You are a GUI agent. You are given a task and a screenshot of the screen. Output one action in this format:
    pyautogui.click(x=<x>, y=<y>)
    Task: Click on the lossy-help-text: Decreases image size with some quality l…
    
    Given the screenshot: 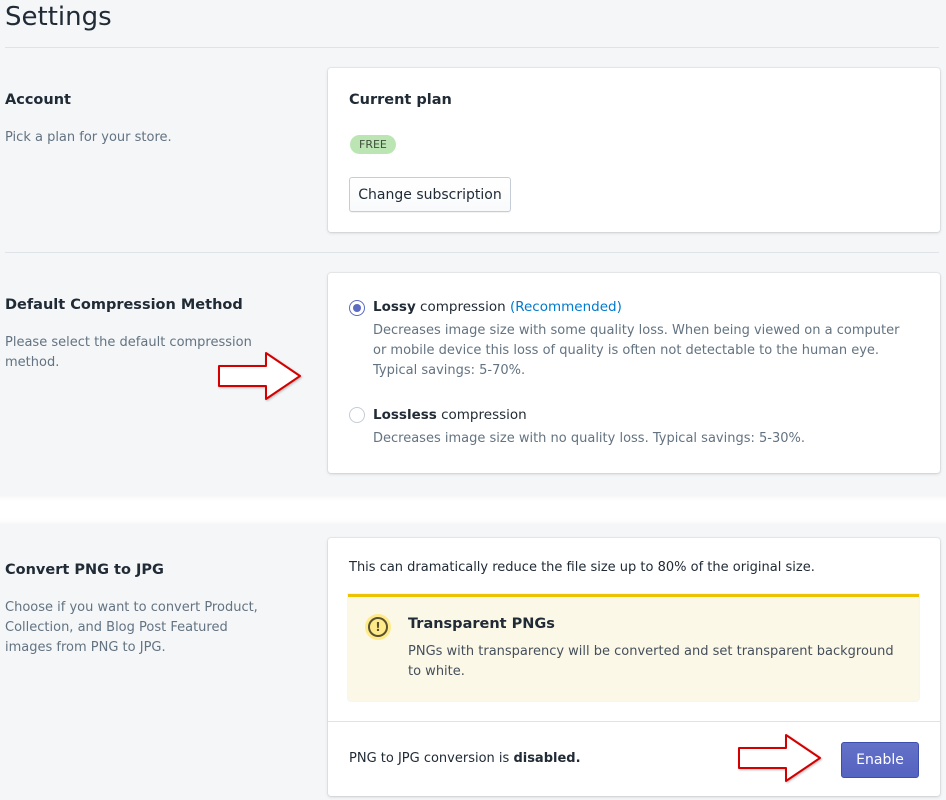 What is the action you would take?
    pyautogui.click(x=636, y=350)
    